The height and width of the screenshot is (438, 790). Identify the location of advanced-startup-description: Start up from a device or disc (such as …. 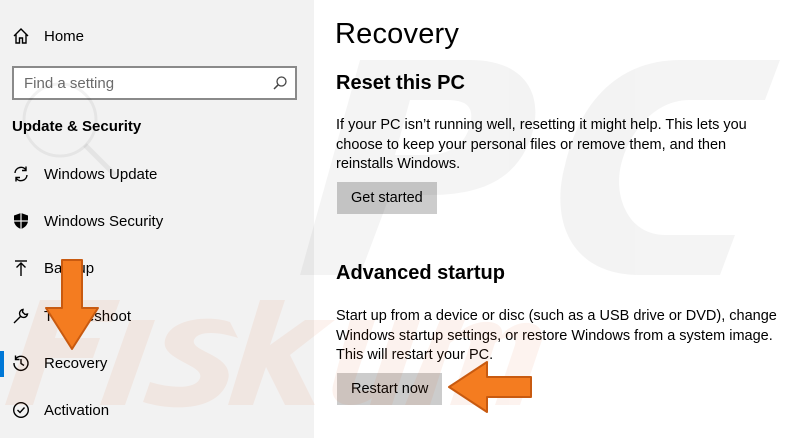
(556, 335).